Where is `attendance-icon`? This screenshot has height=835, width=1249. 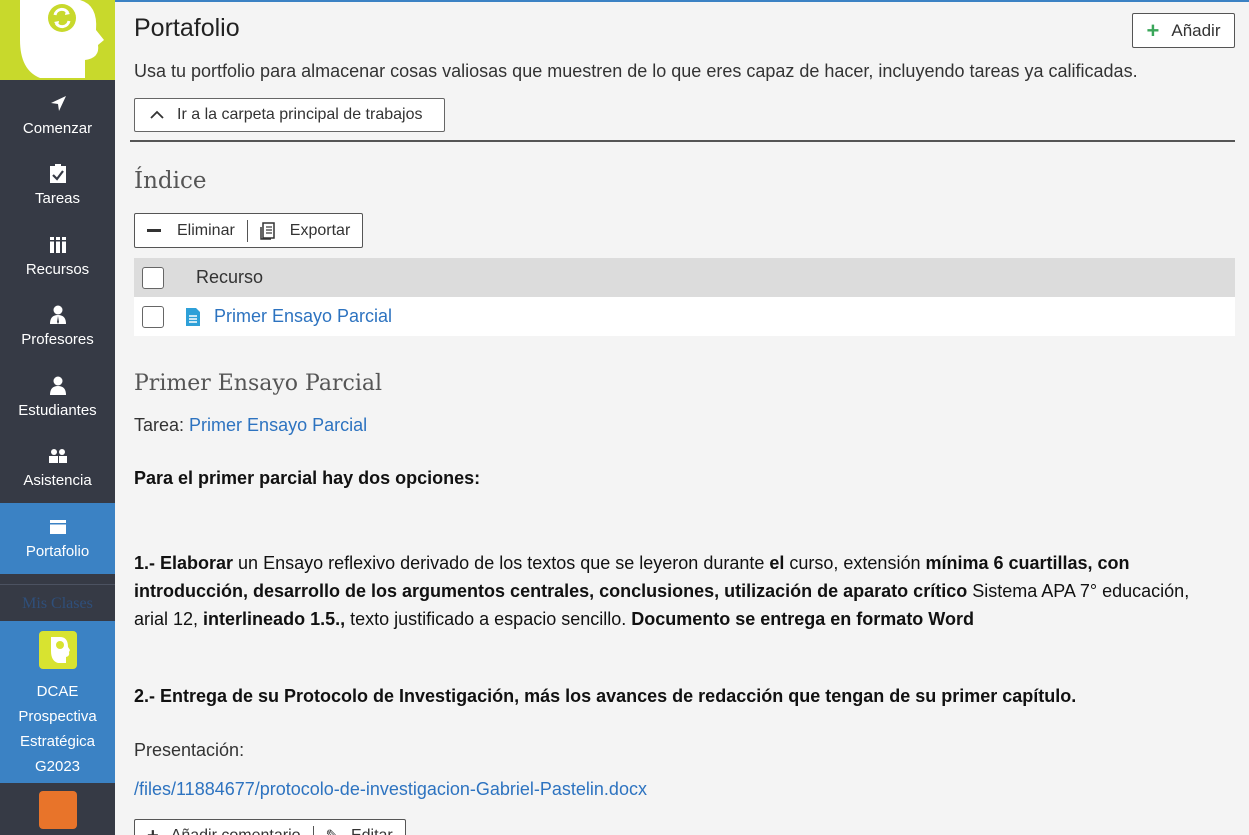
attendance-icon is located at coordinates (58, 456).